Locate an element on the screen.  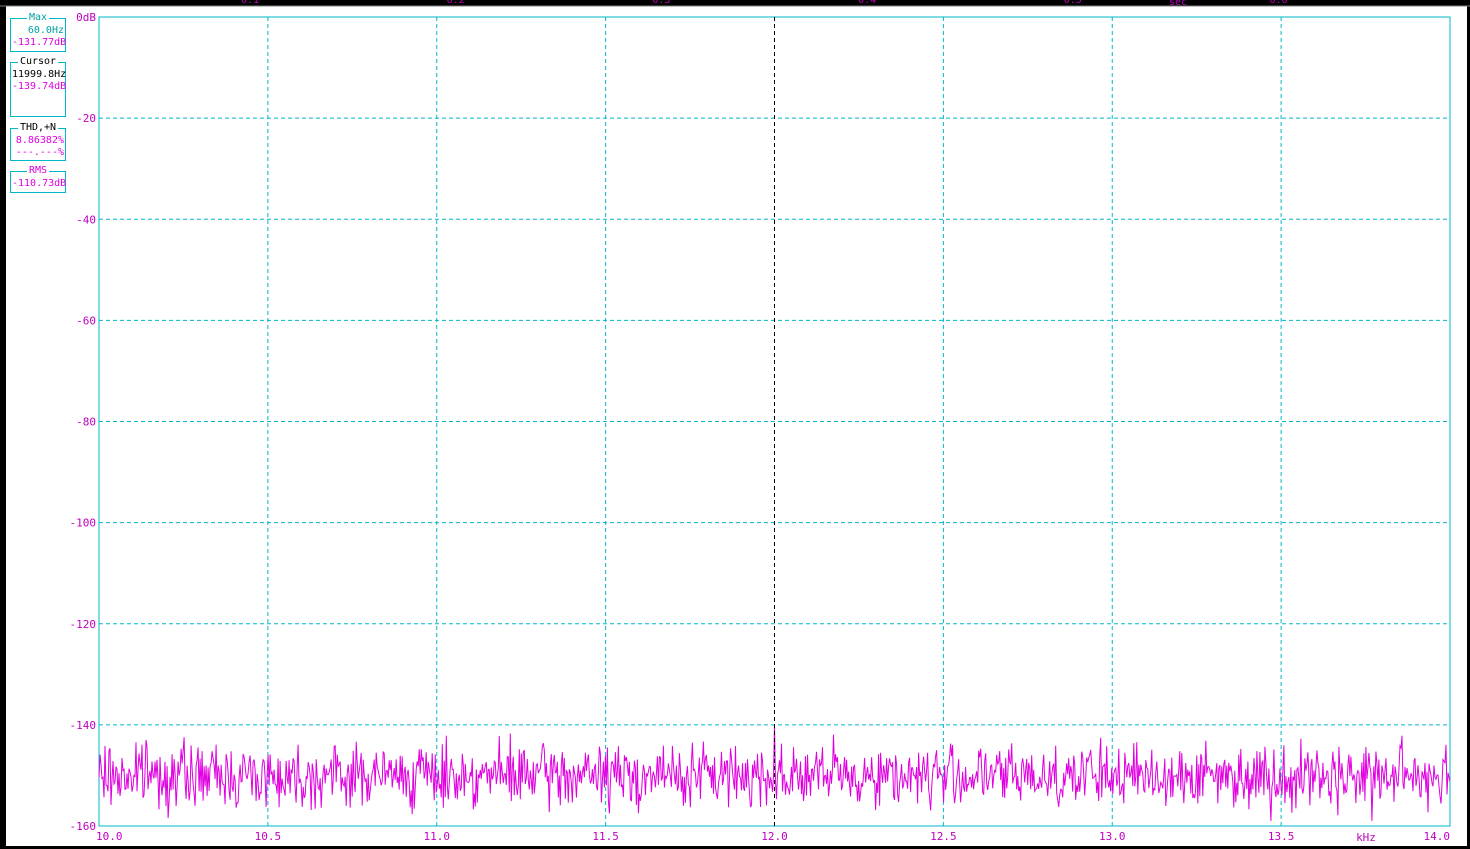
x-tick-label: 14.0 is located at coordinates (1437, 836).